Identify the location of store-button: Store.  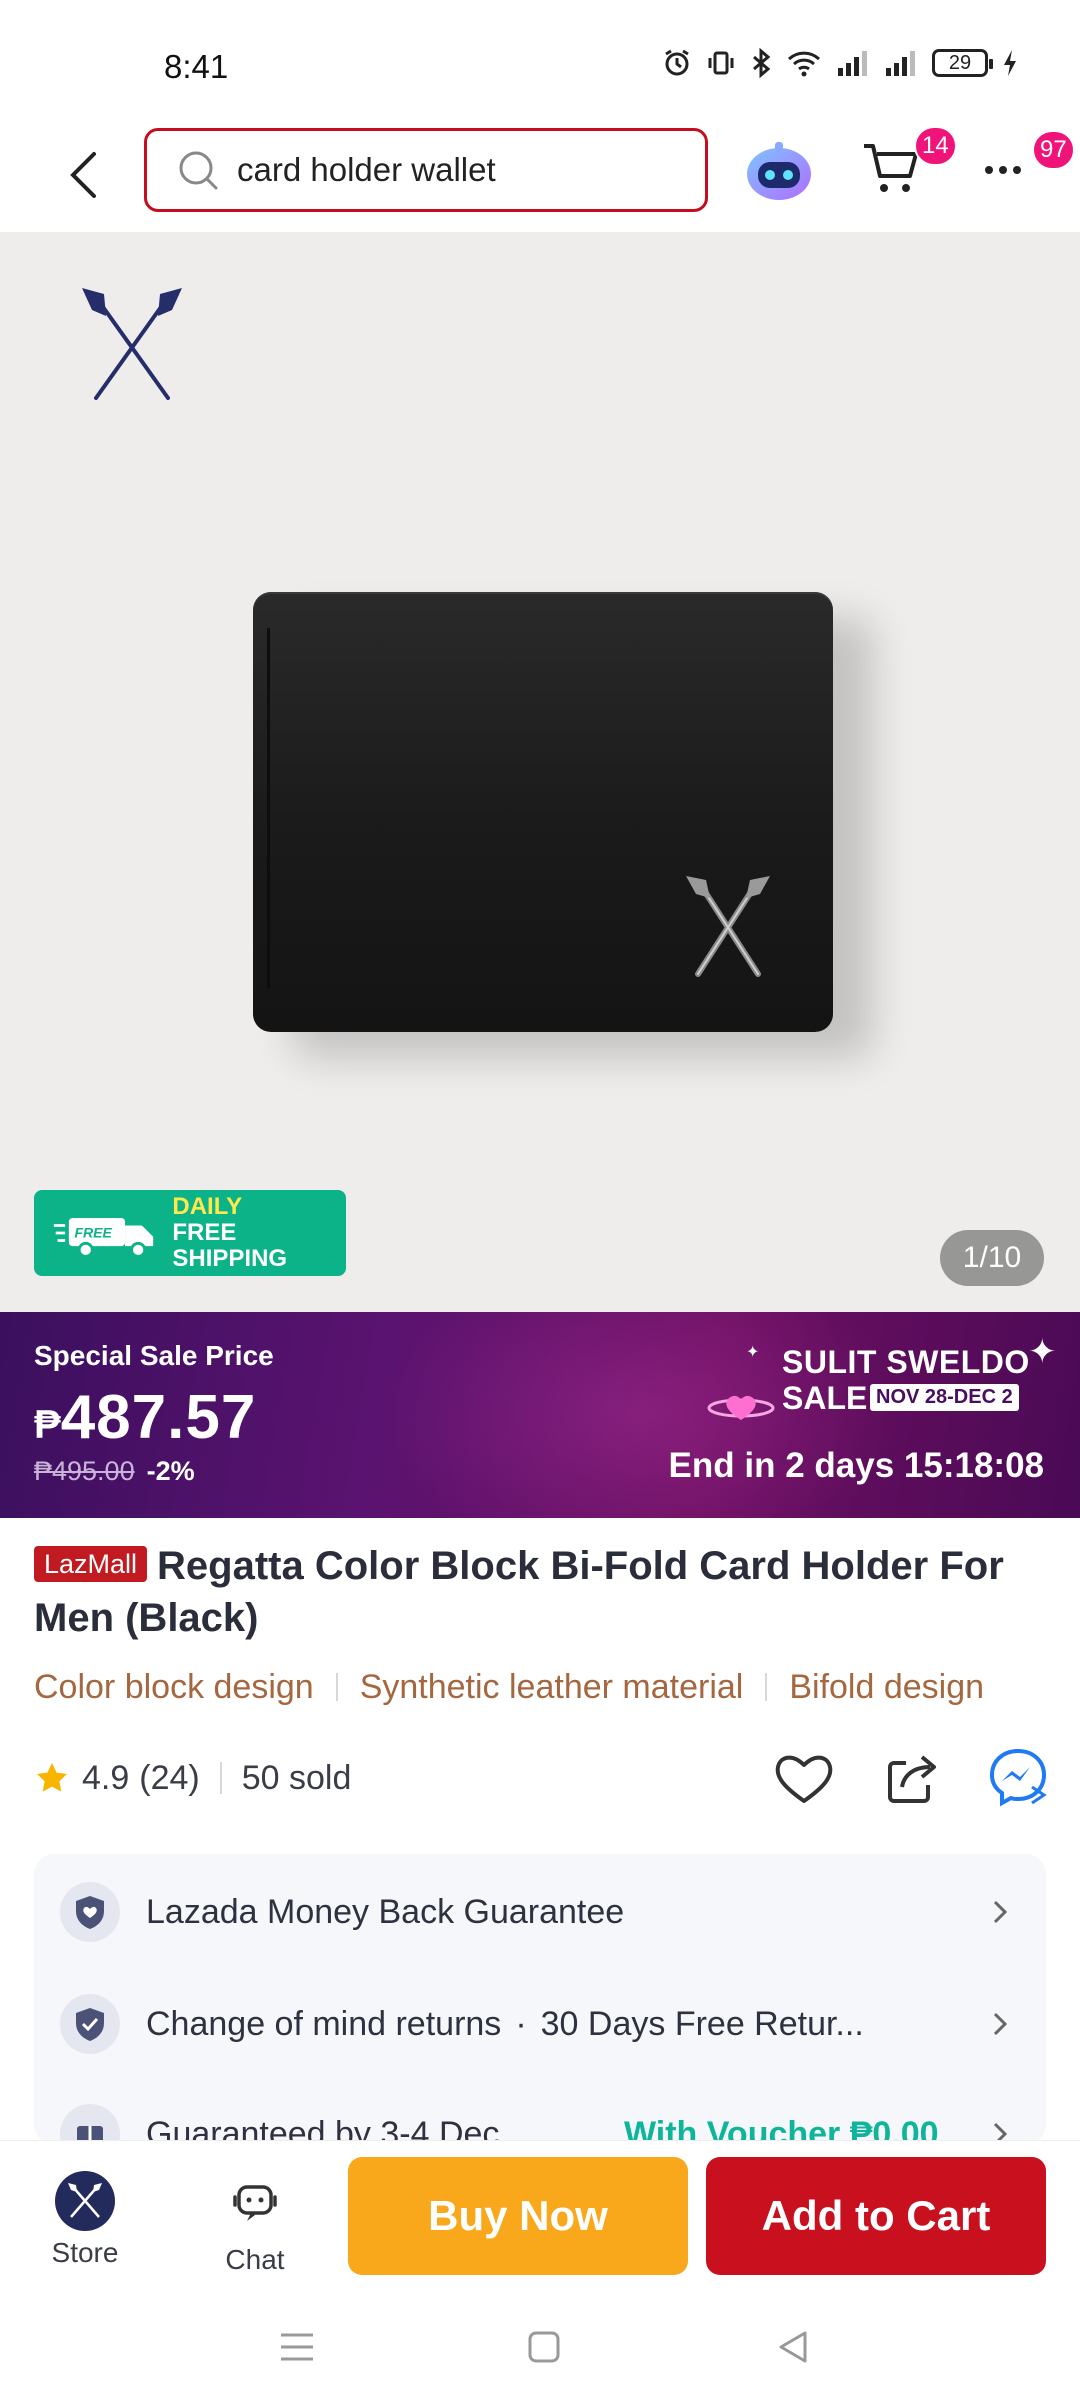
(85, 2220).